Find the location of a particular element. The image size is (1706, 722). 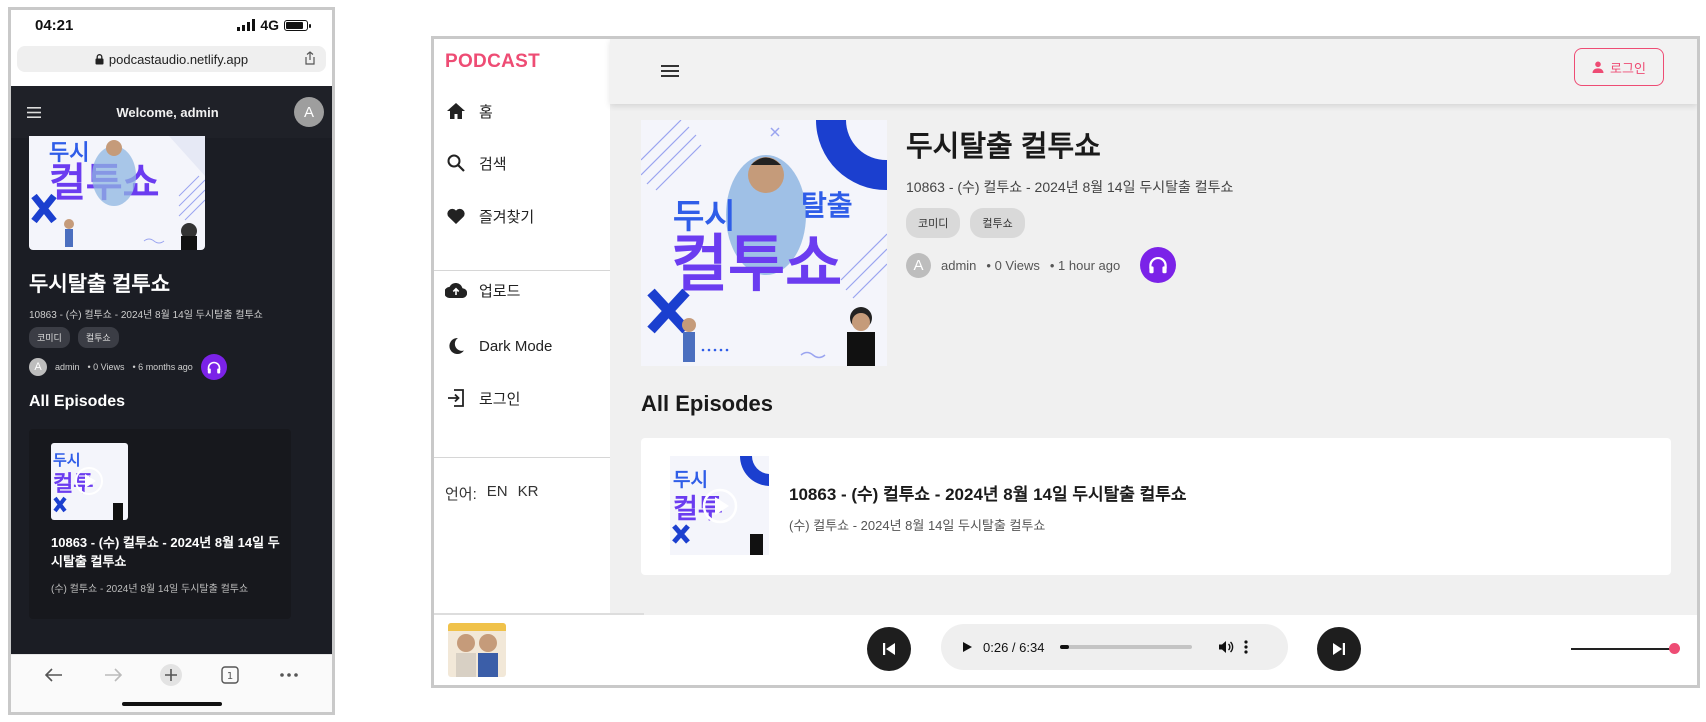

address-bar: podcastaudio.netlify.app is located at coordinates (171, 59).